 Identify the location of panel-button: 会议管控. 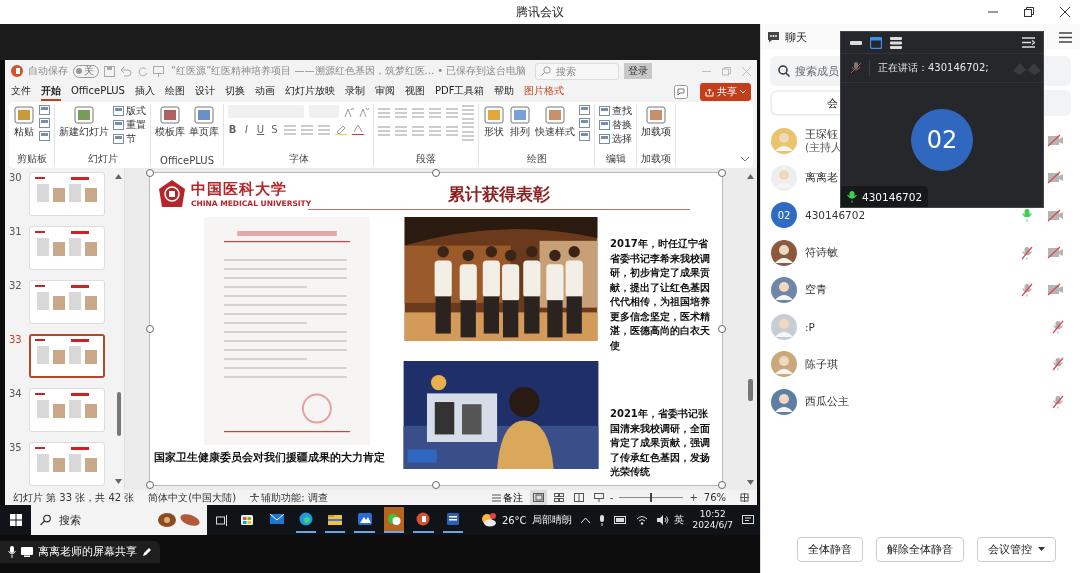
(1016, 549).